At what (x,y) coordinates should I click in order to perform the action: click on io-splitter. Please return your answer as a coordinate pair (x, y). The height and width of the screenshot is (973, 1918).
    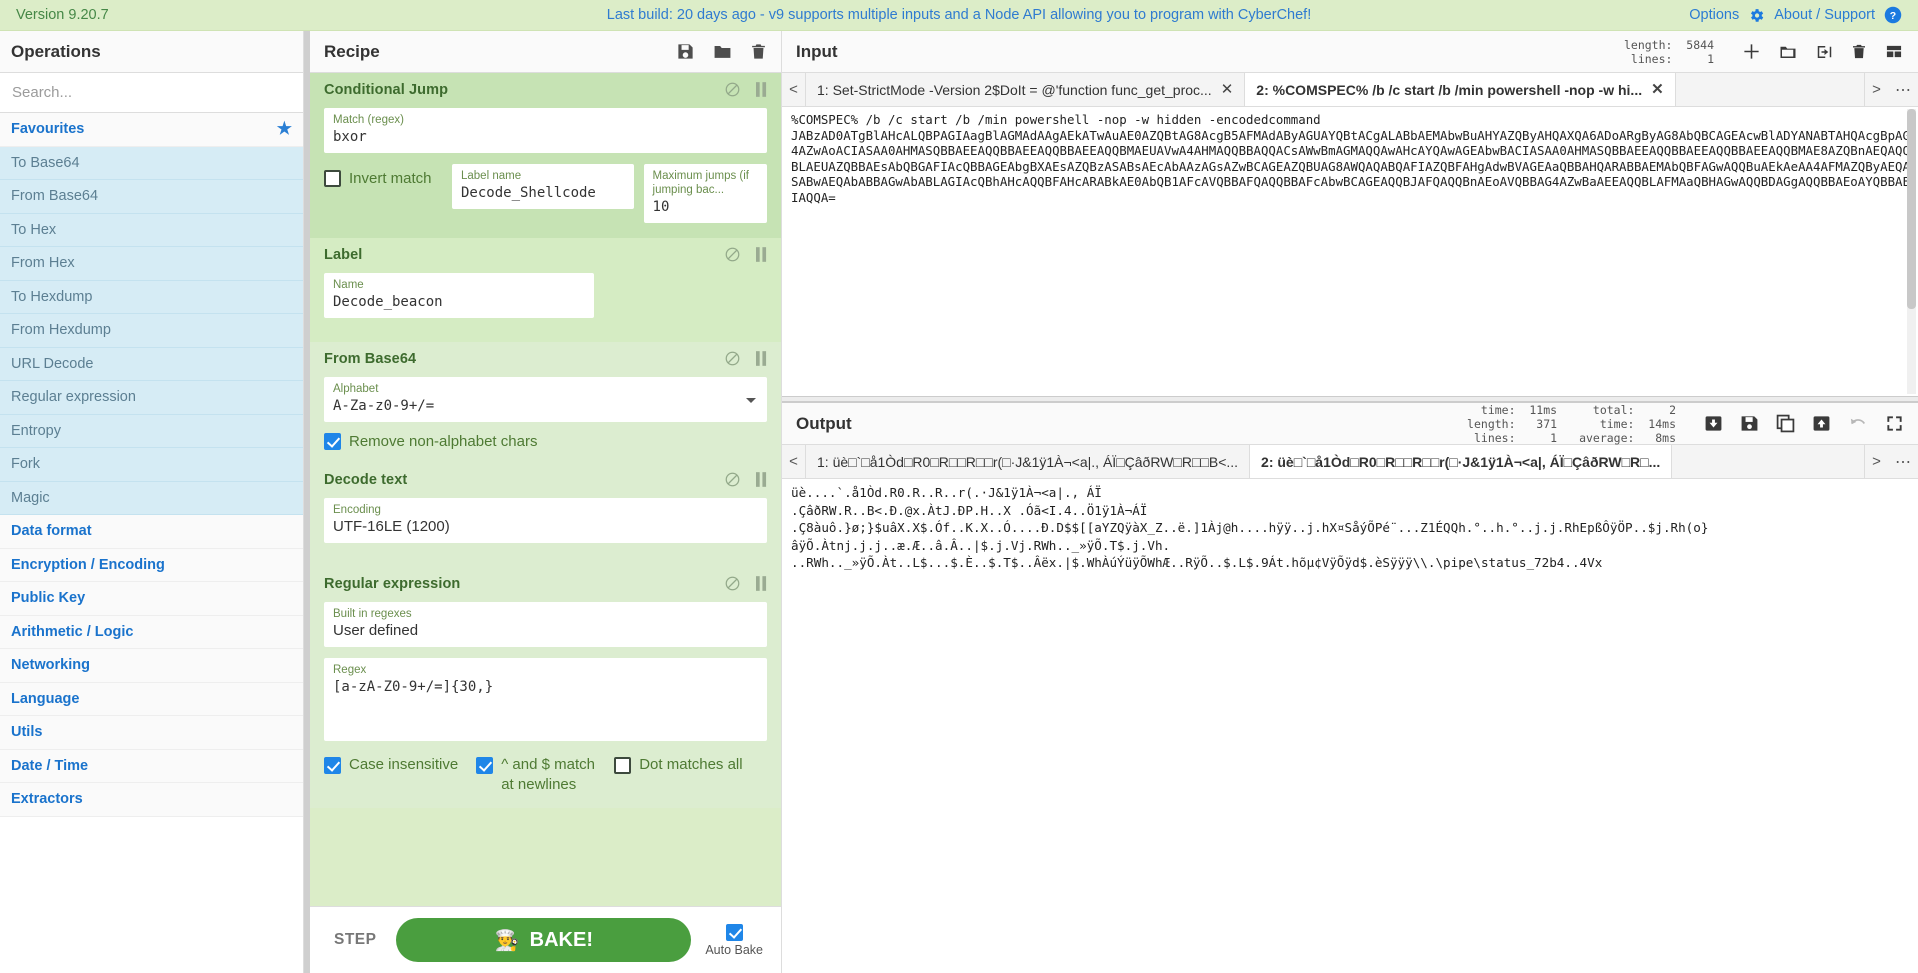
    Looking at the image, I should click on (1350, 399).